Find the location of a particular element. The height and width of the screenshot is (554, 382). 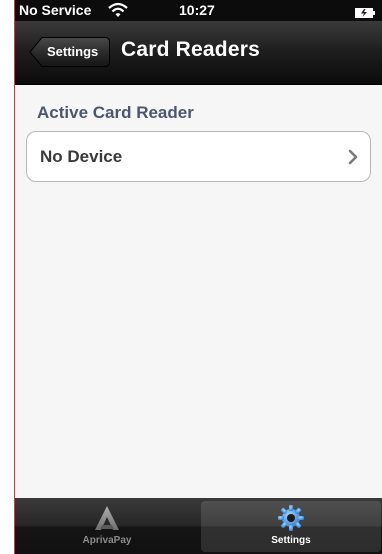

status-time: 10:27 is located at coordinates (197, 10).